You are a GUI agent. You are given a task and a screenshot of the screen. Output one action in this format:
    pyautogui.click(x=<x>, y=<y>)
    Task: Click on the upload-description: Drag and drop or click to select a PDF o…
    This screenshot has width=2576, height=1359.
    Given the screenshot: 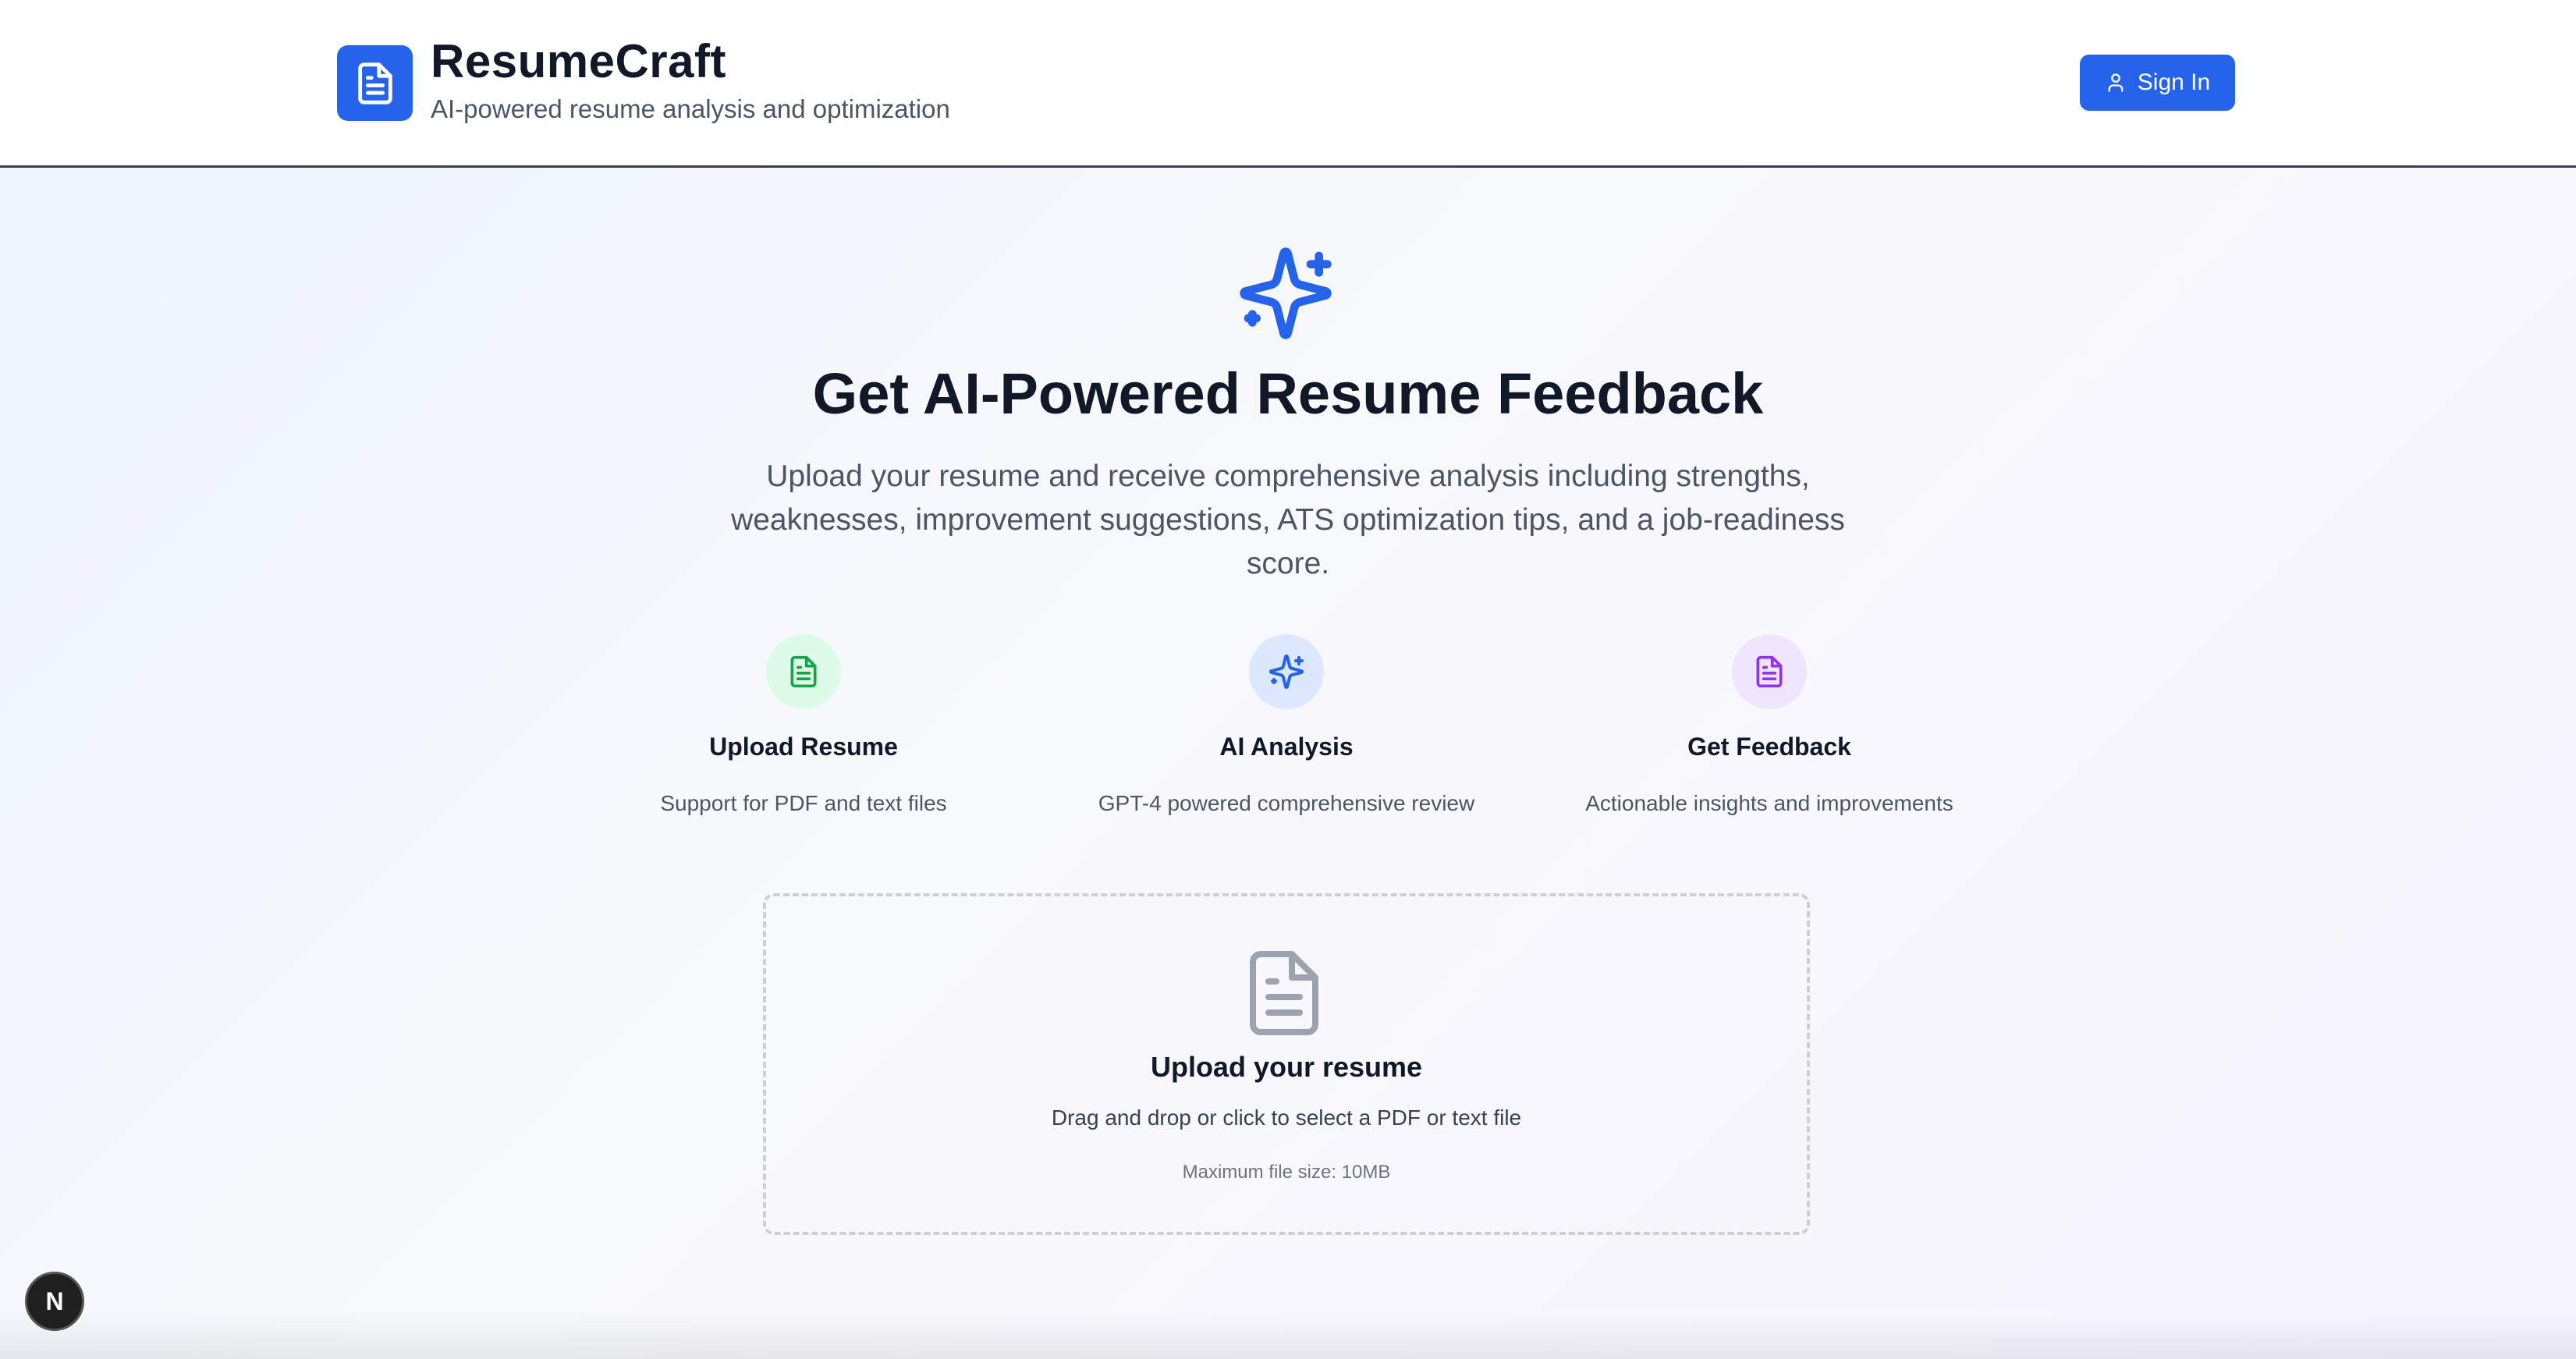 What is the action you would take?
    pyautogui.click(x=1286, y=1117)
    